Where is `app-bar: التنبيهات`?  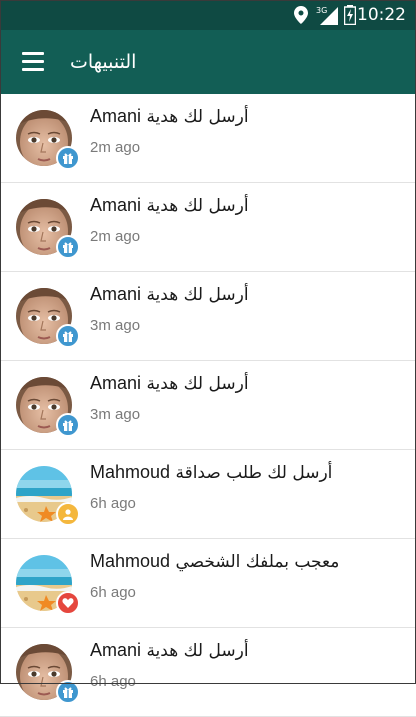 app-bar: التنبيهات is located at coordinates (208, 62).